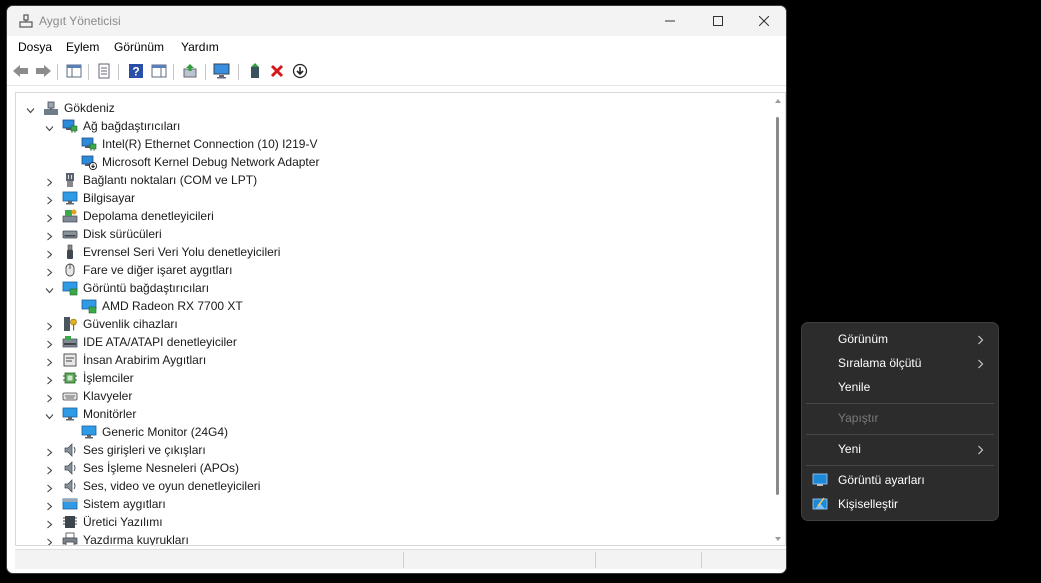 The image size is (1041, 583). Describe the element at coordinates (159, 72) in the screenshot. I see `action-pane-button` at that location.